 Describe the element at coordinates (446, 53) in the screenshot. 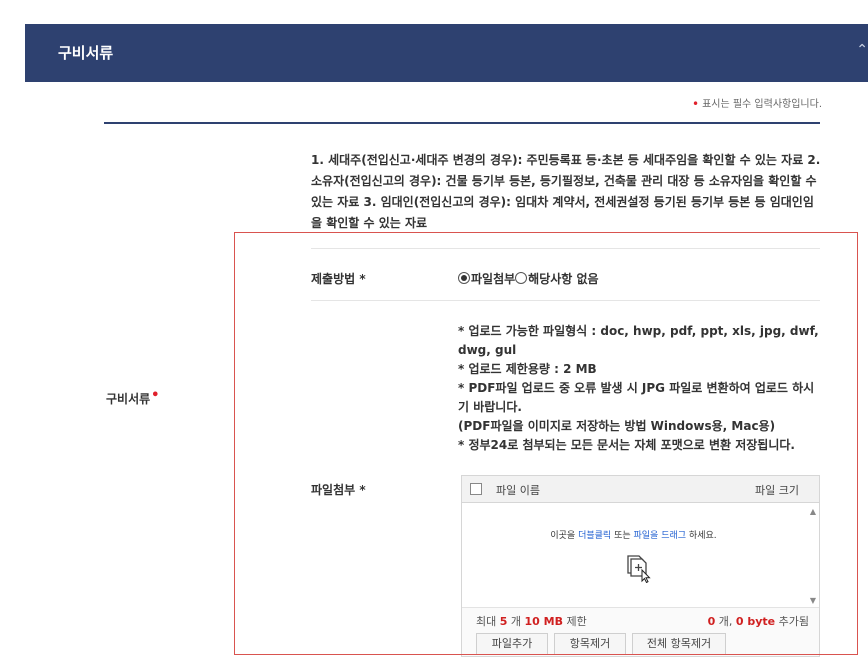

I see `section-header: 구비서류 ⌃` at that location.